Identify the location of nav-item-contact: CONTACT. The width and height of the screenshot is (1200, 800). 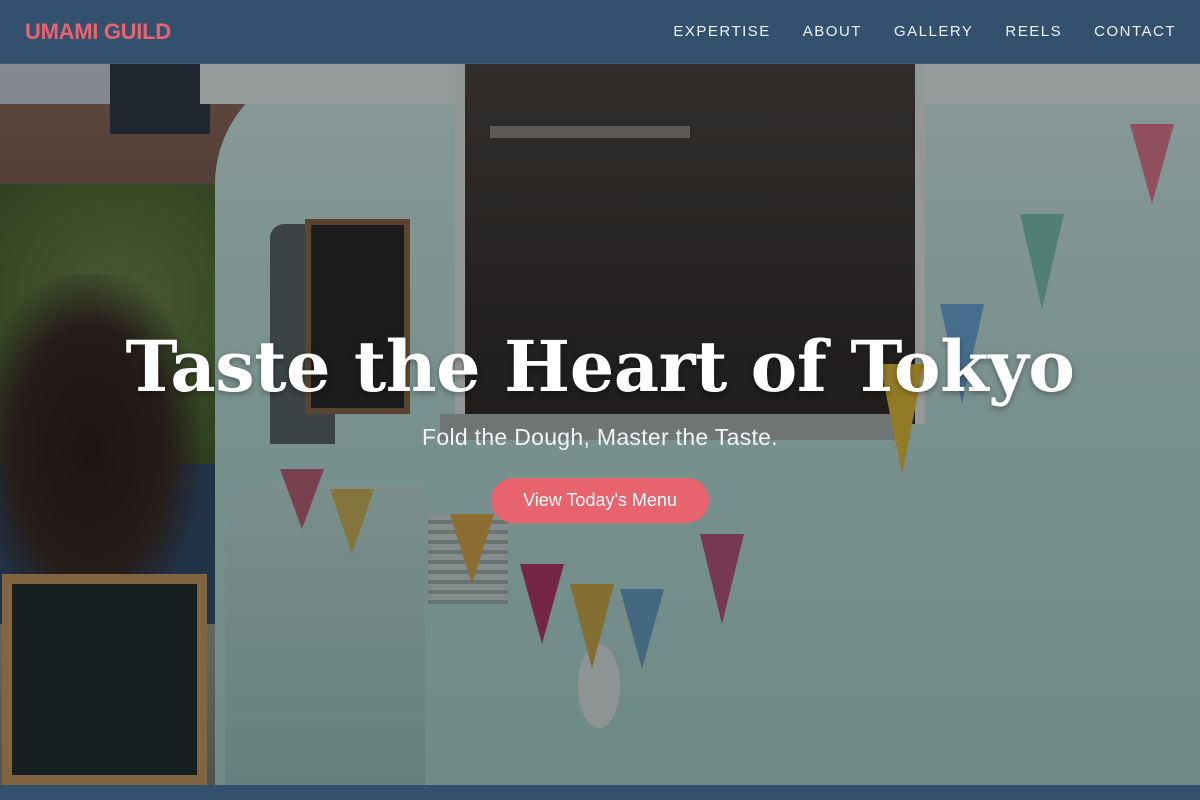
(1135, 32).